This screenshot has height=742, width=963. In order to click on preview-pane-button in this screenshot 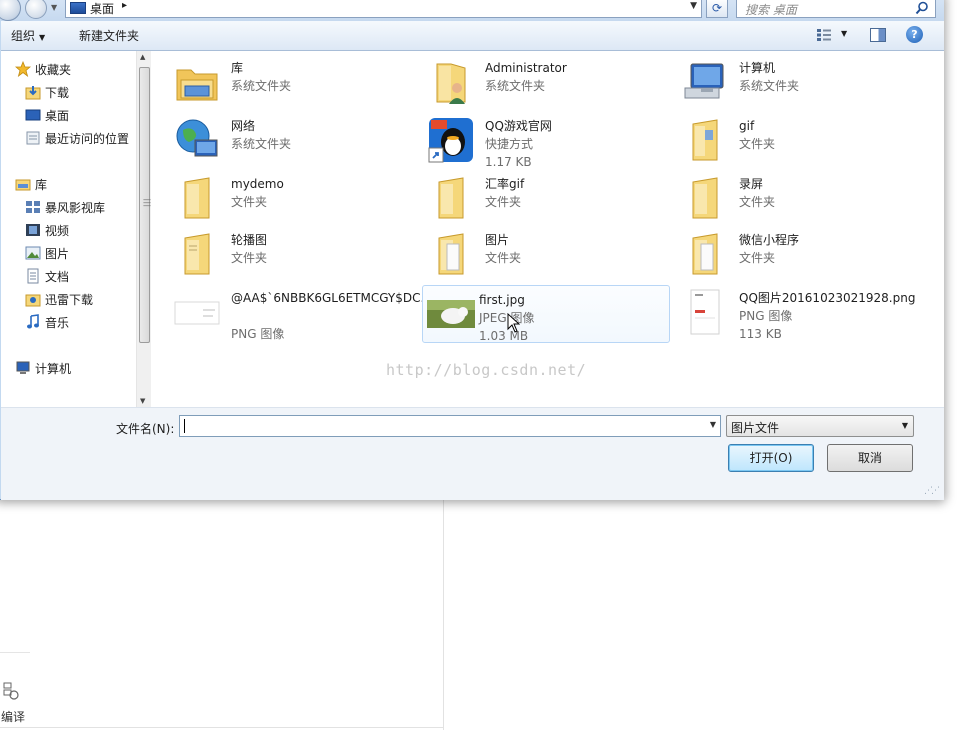, I will do `click(878, 35)`.